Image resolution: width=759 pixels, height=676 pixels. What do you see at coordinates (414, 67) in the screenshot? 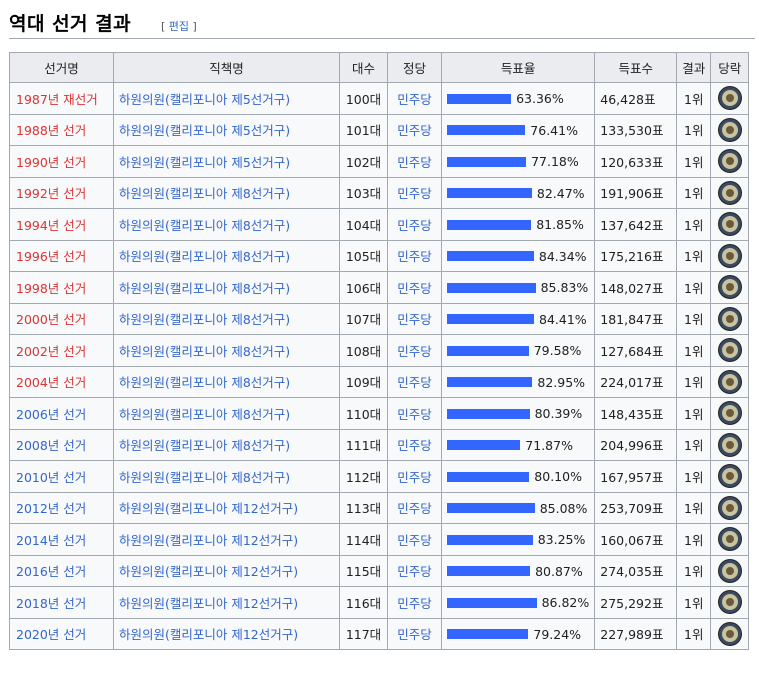
I see `header-party: 정당` at bounding box center [414, 67].